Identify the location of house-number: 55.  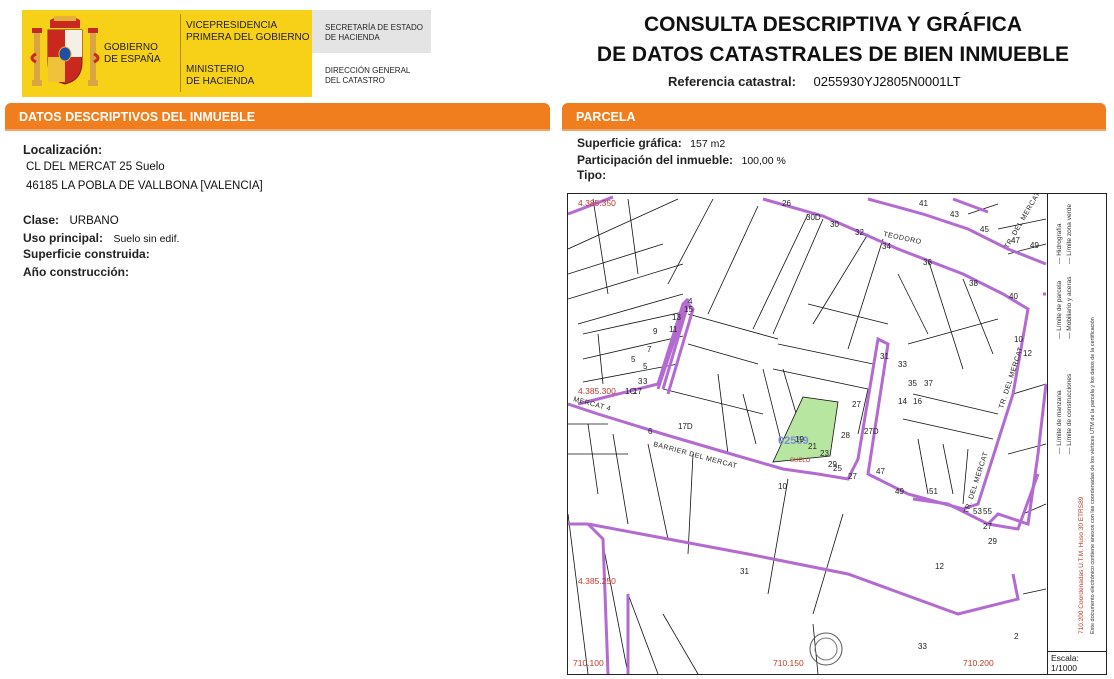
(987, 511).